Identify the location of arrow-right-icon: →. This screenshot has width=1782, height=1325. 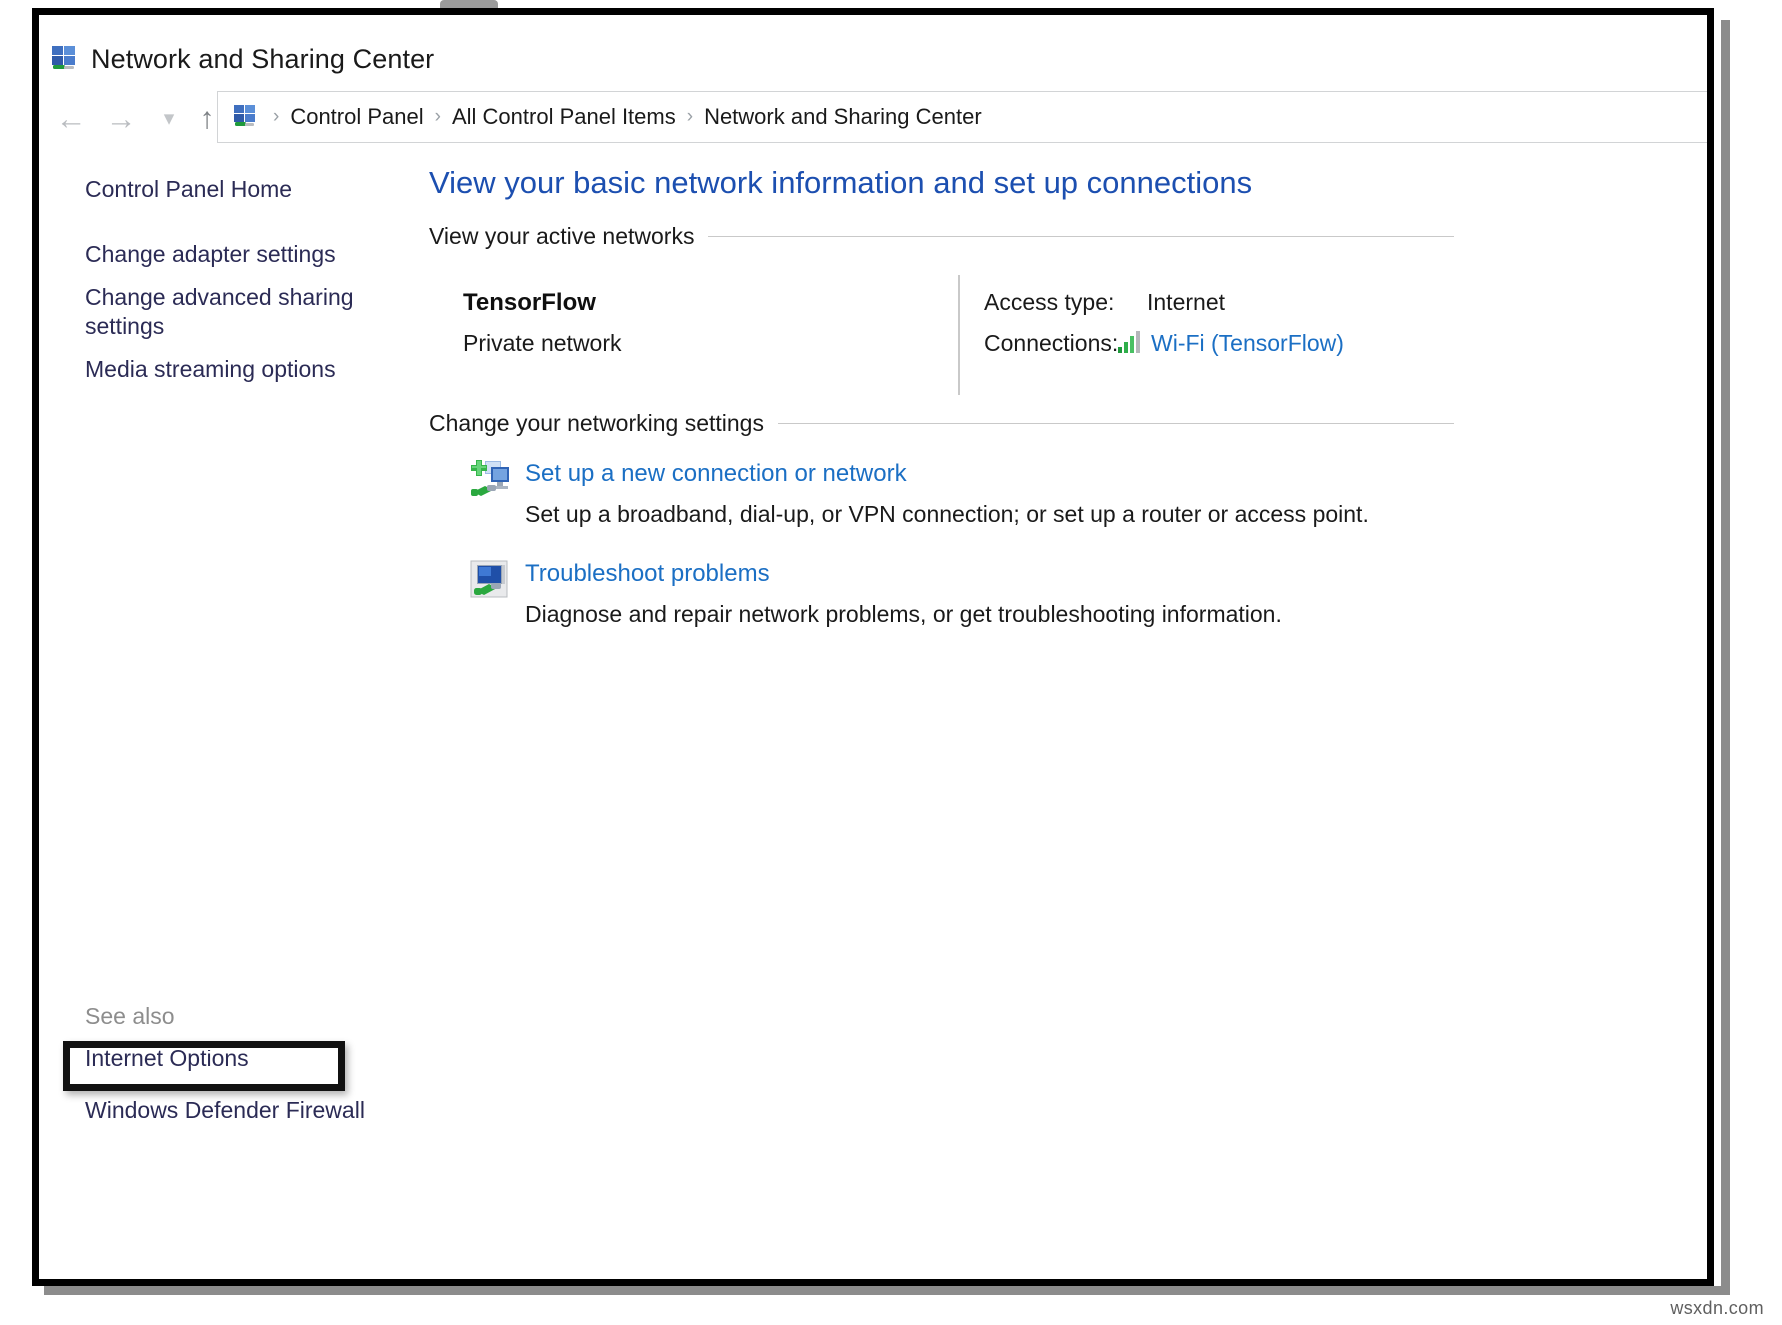
(121, 119).